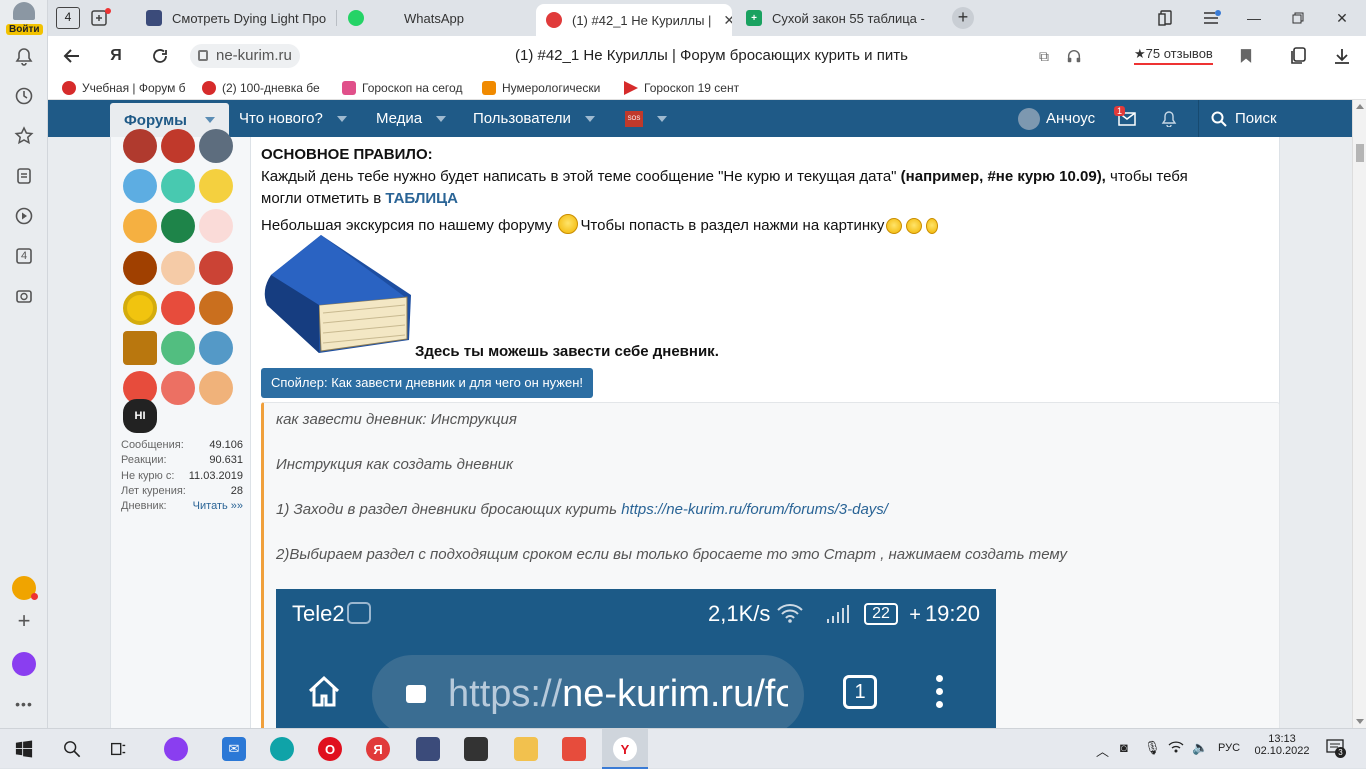 This screenshot has width=1366, height=769. Describe the element at coordinates (24, 57) in the screenshot. I see `bell-icon` at that location.